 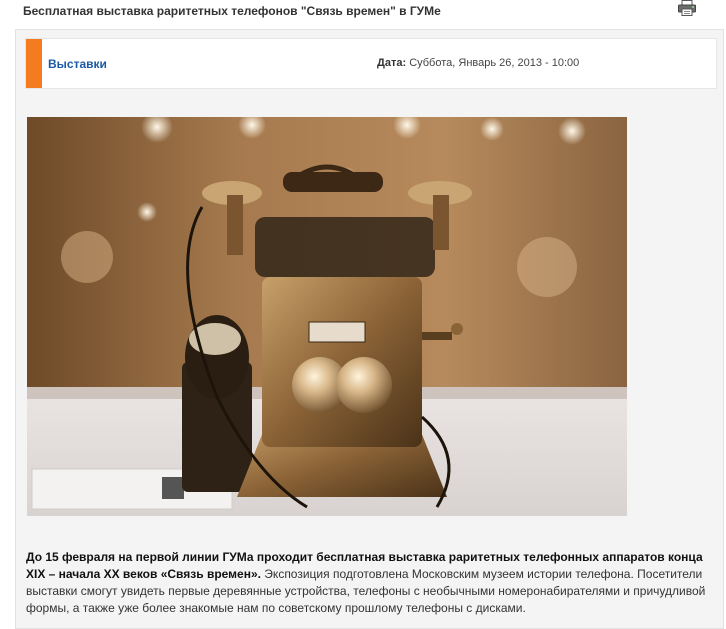 I want to click on date-value: Суббота, Январь 26, 2013 - 10:00, so click(x=494, y=63).